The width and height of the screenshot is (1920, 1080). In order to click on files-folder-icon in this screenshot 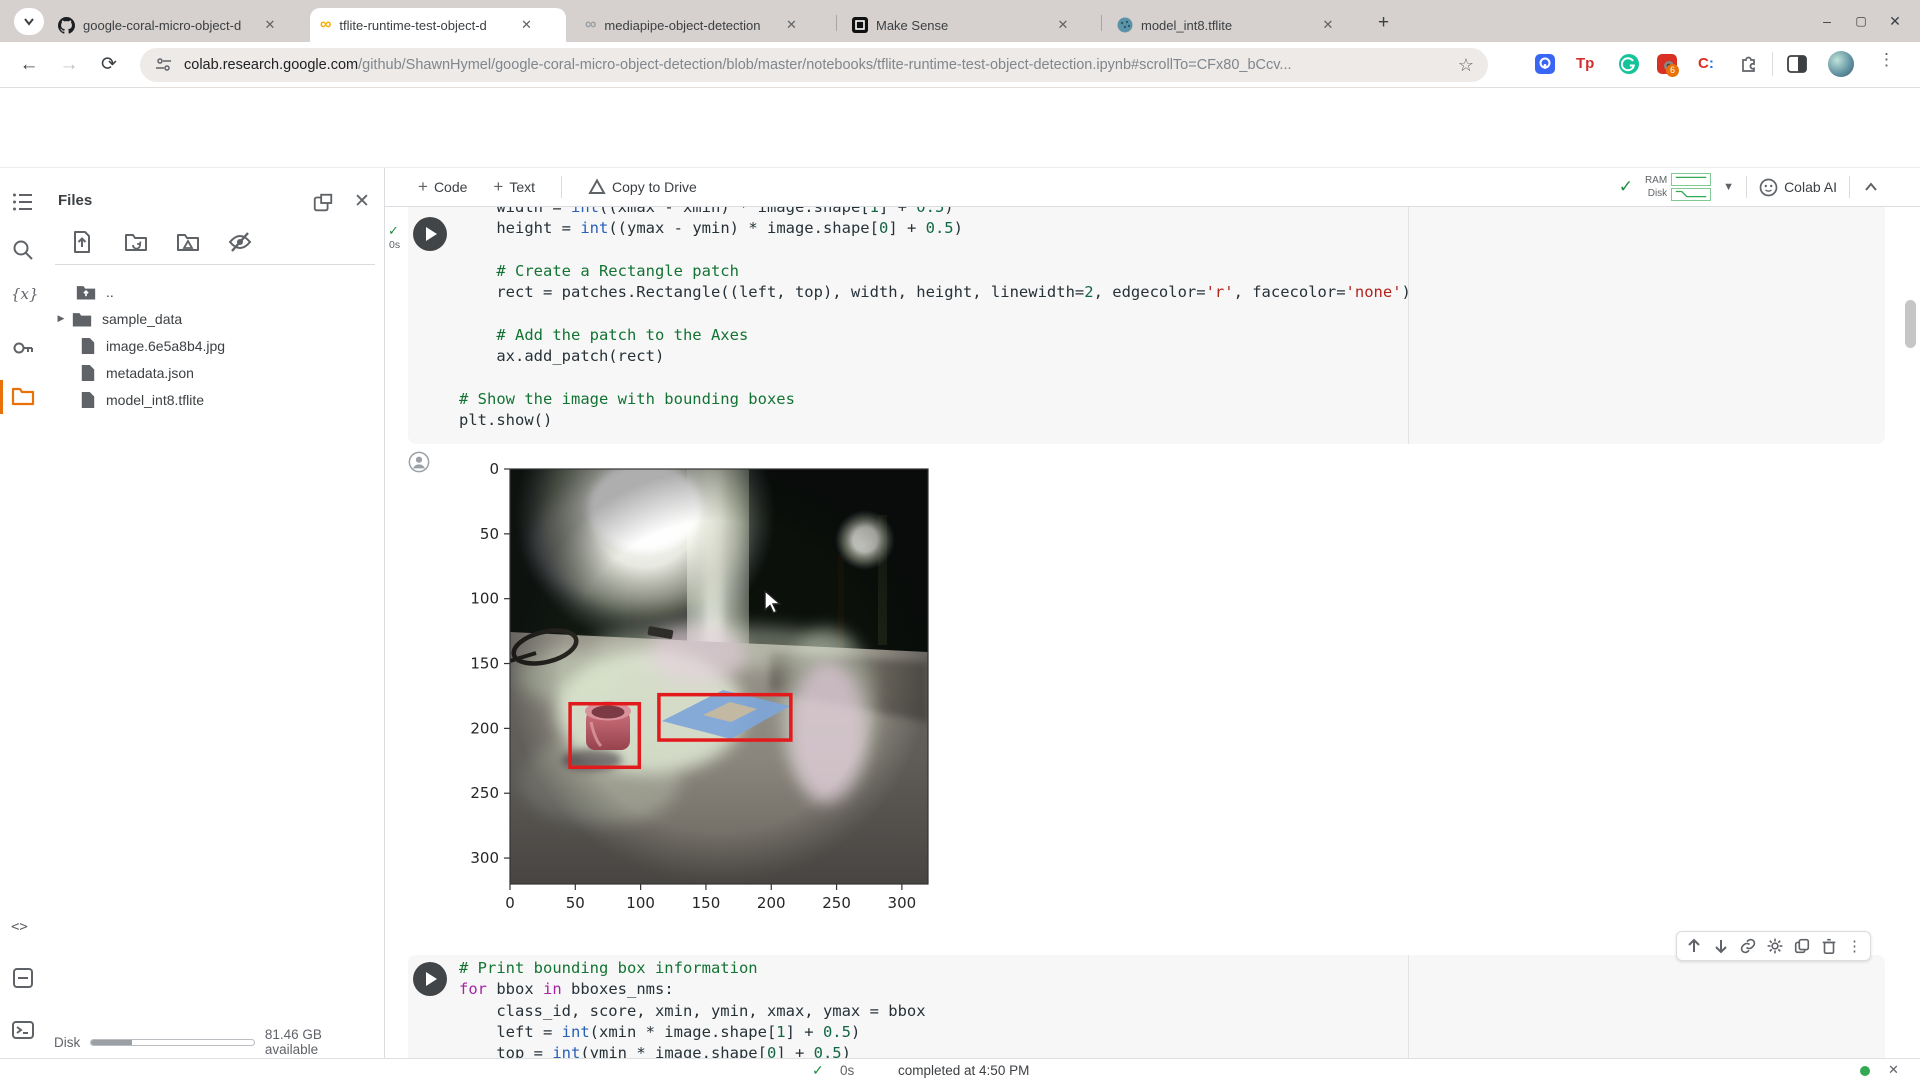, I will do `click(23, 396)`.